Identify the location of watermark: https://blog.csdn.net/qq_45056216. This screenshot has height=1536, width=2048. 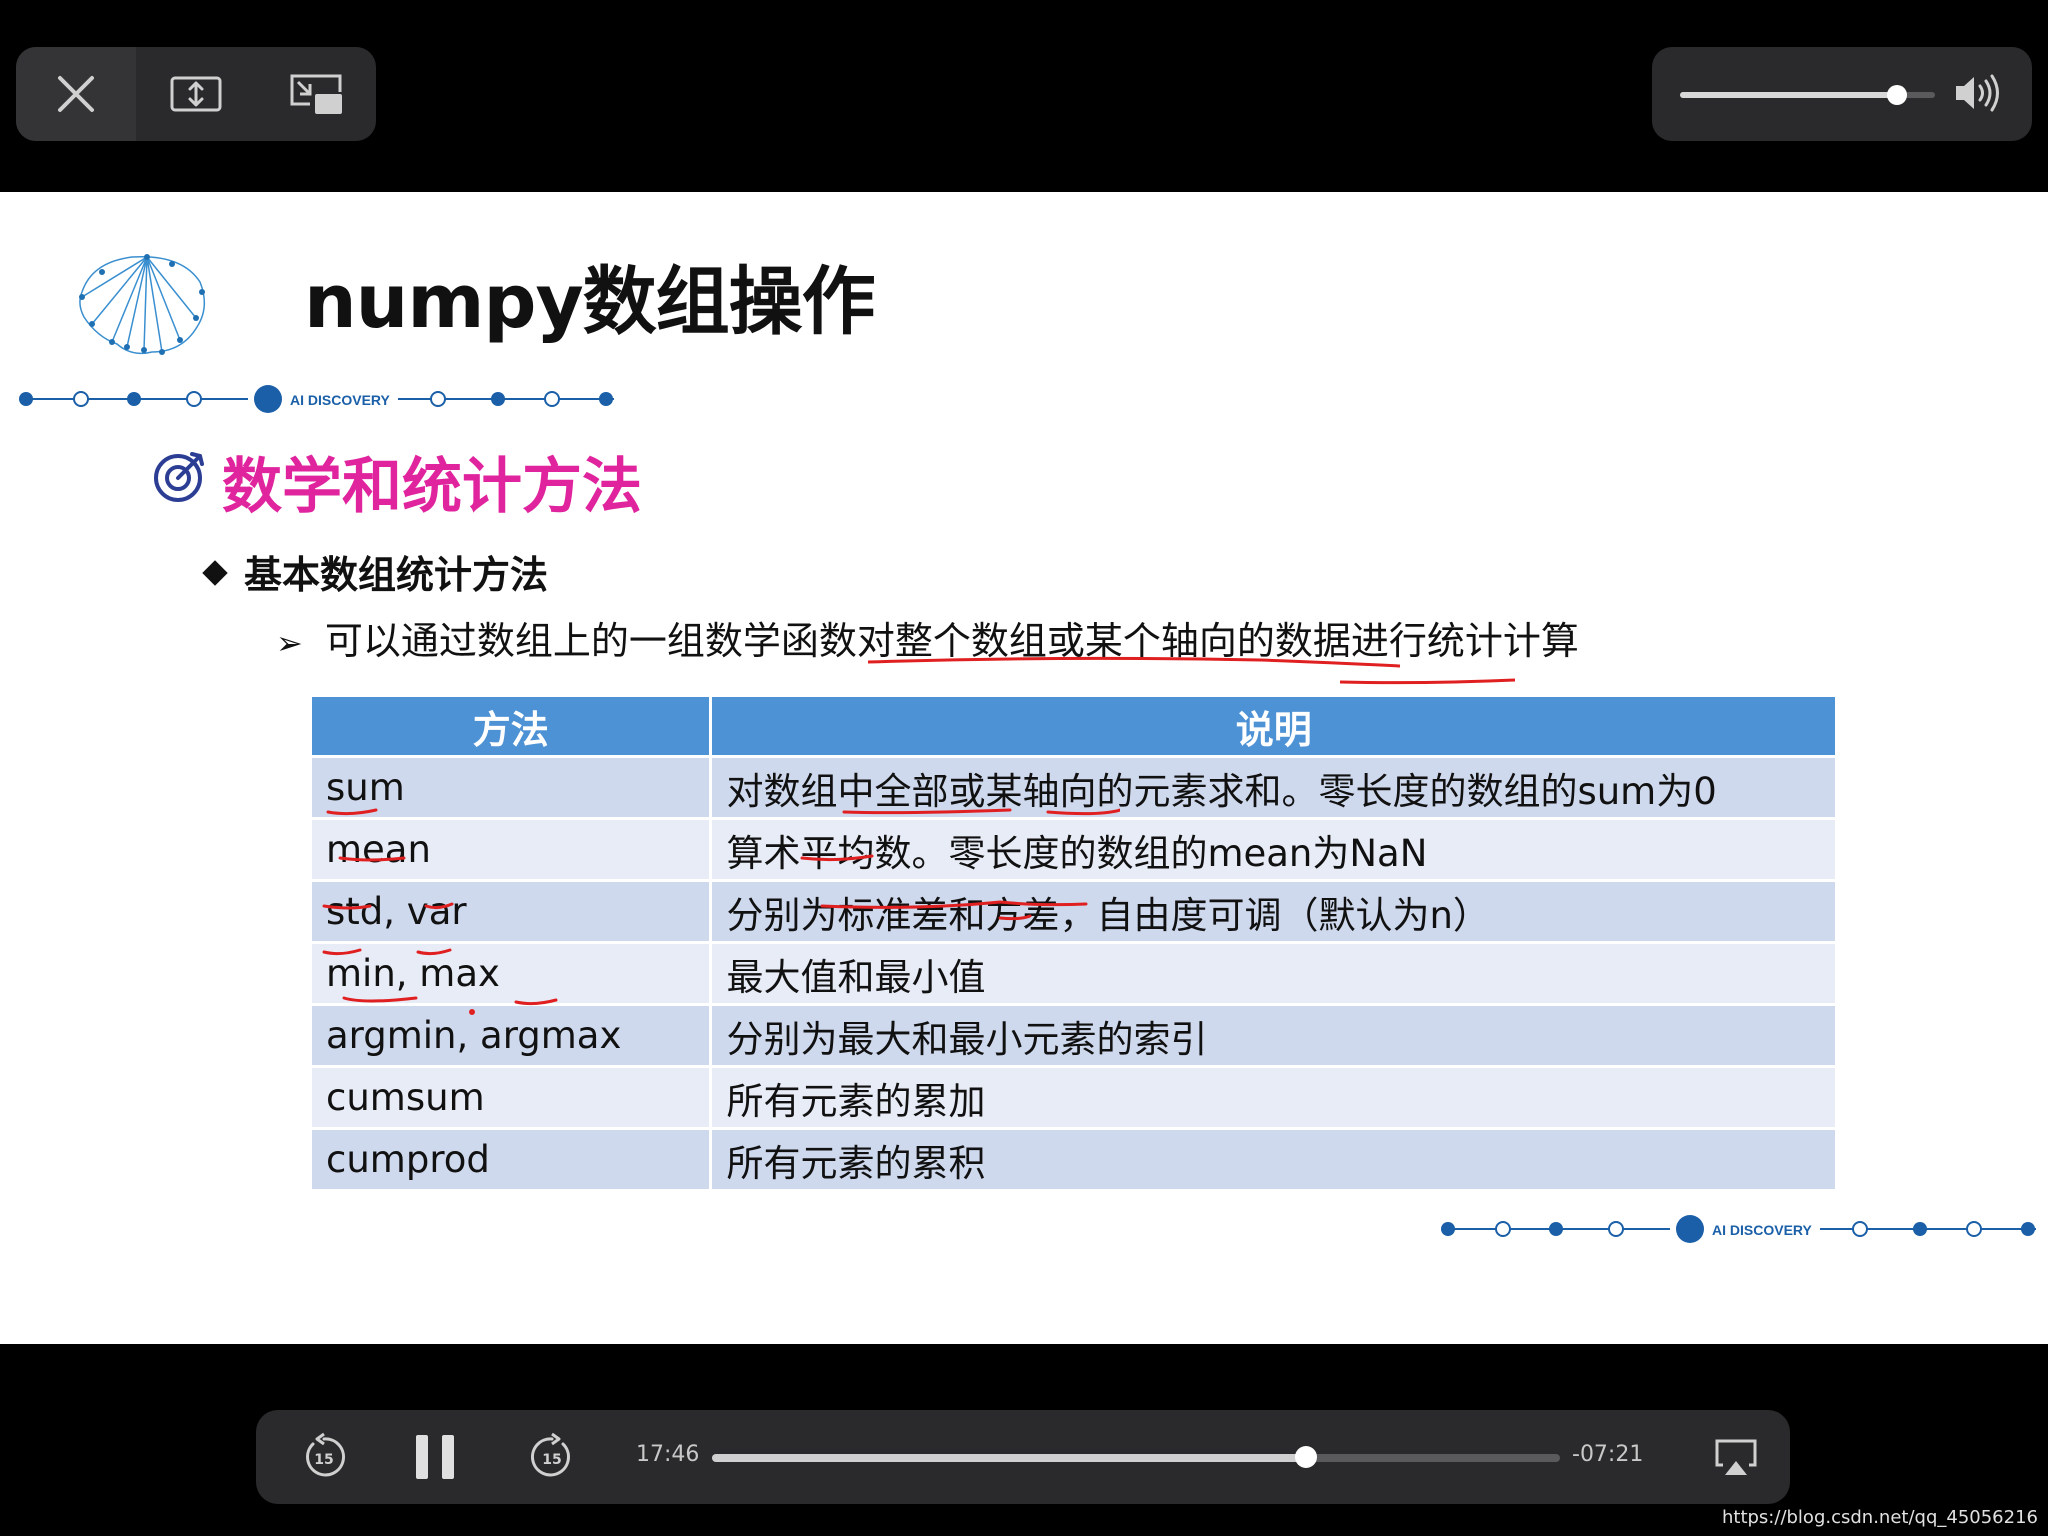
(1879, 1517).